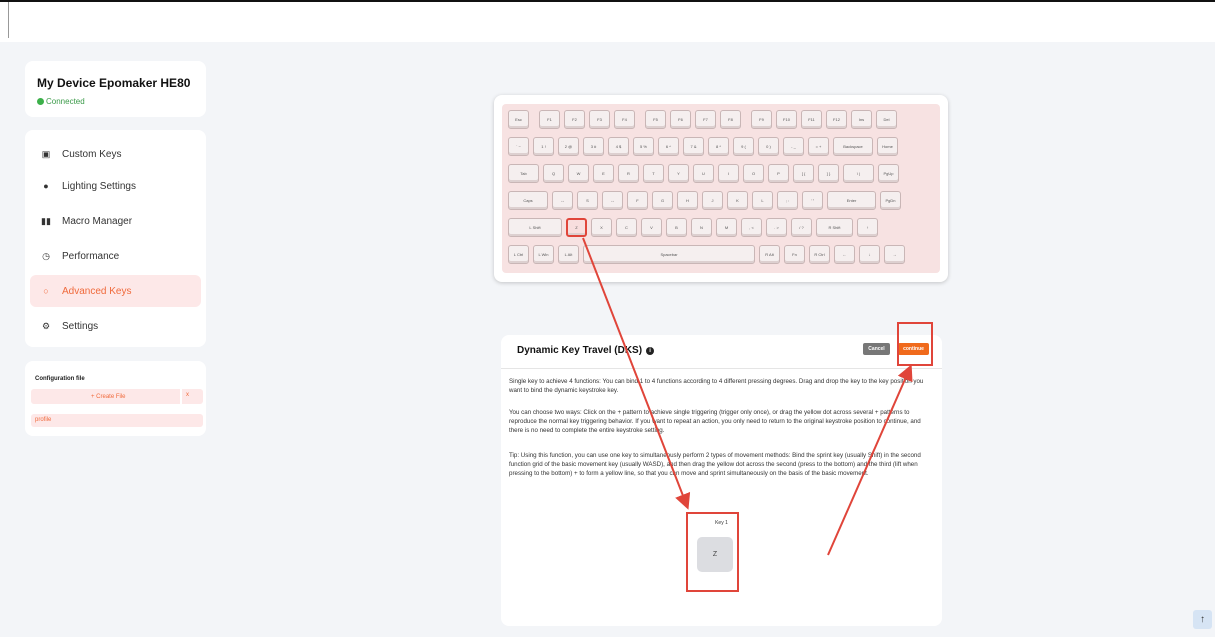 The height and width of the screenshot is (637, 1215). Describe the element at coordinates (601, 227) in the screenshot. I see `keyboard-key: X` at that location.